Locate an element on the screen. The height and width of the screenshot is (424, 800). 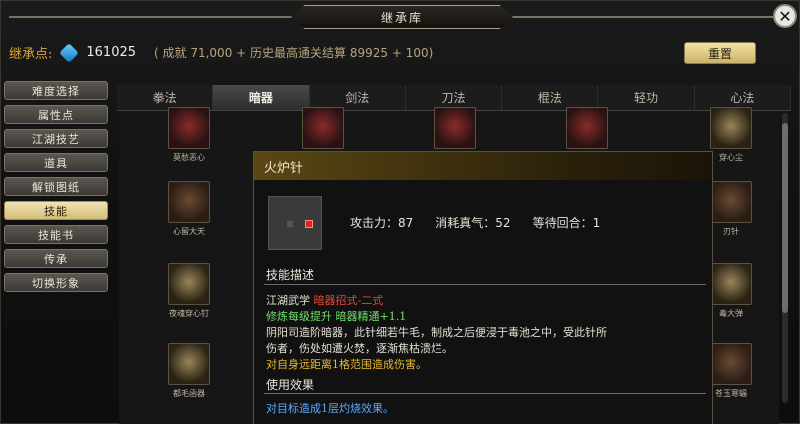
scrollbar-thumb is located at coordinates (785, 218).